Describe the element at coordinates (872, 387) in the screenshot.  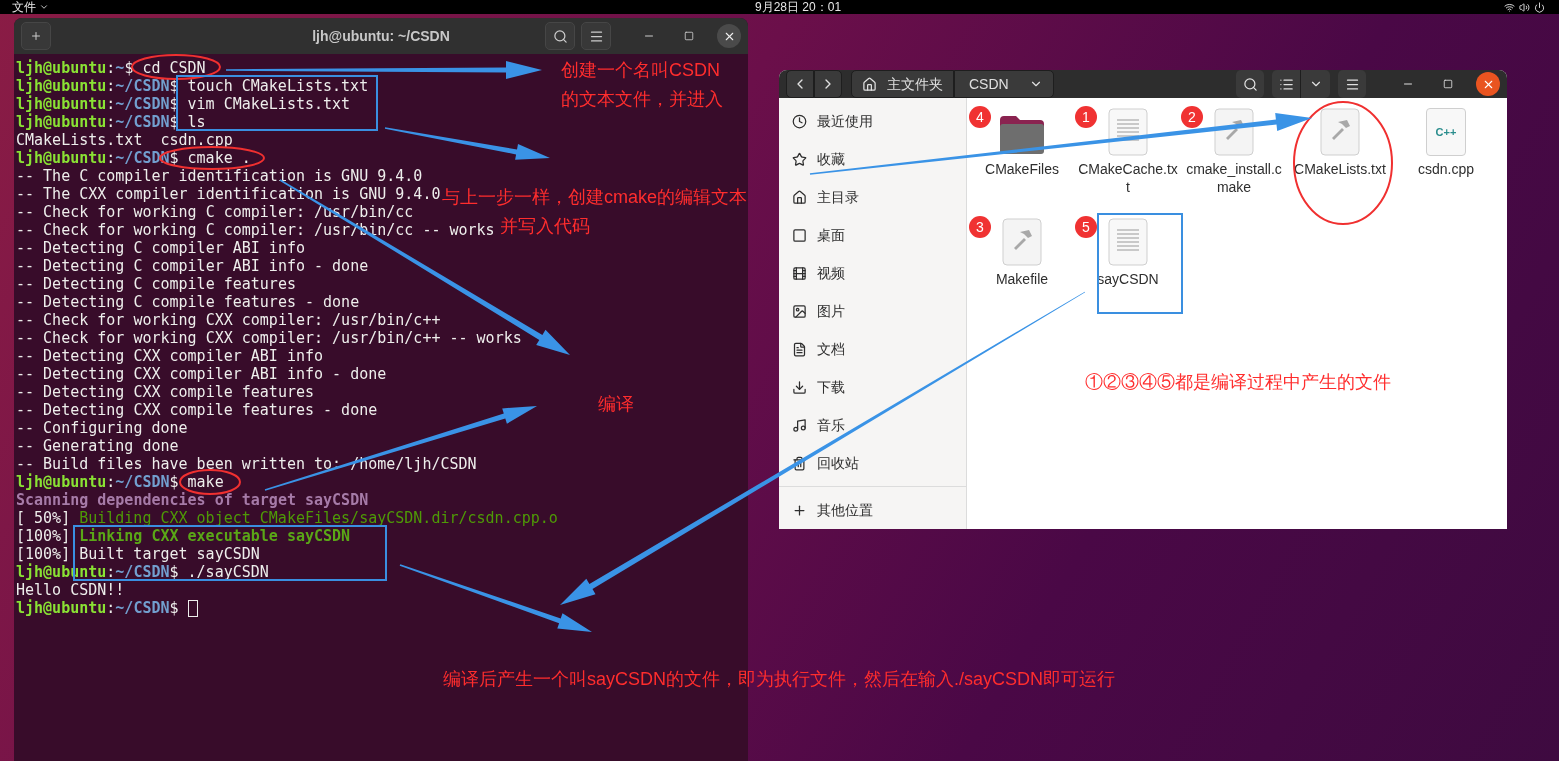
I see `sidebar-item: 下载` at that location.